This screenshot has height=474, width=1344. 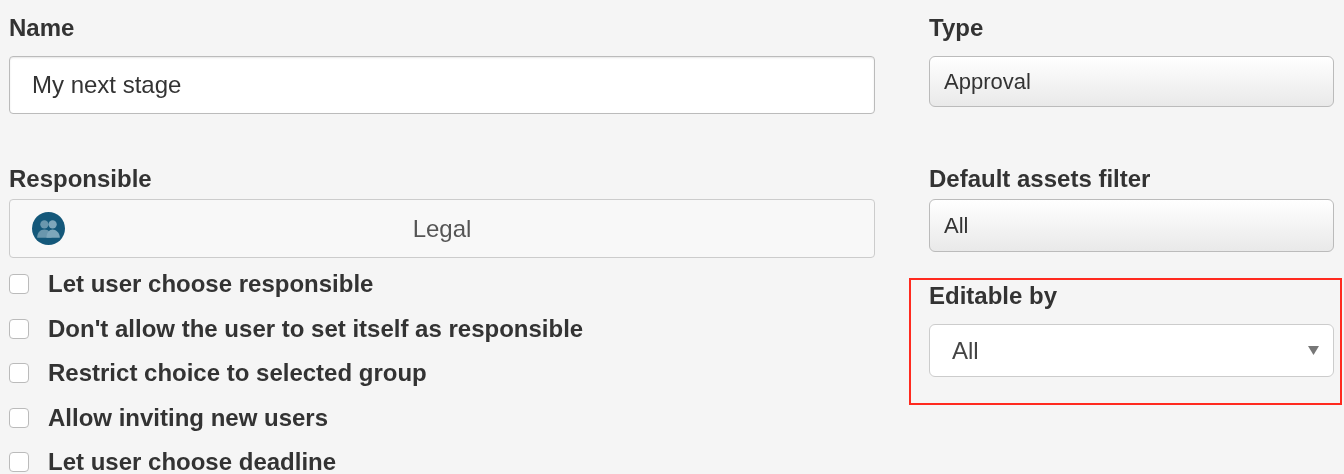 What do you see at coordinates (81, 179) in the screenshot?
I see `field-label: Responsible` at bounding box center [81, 179].